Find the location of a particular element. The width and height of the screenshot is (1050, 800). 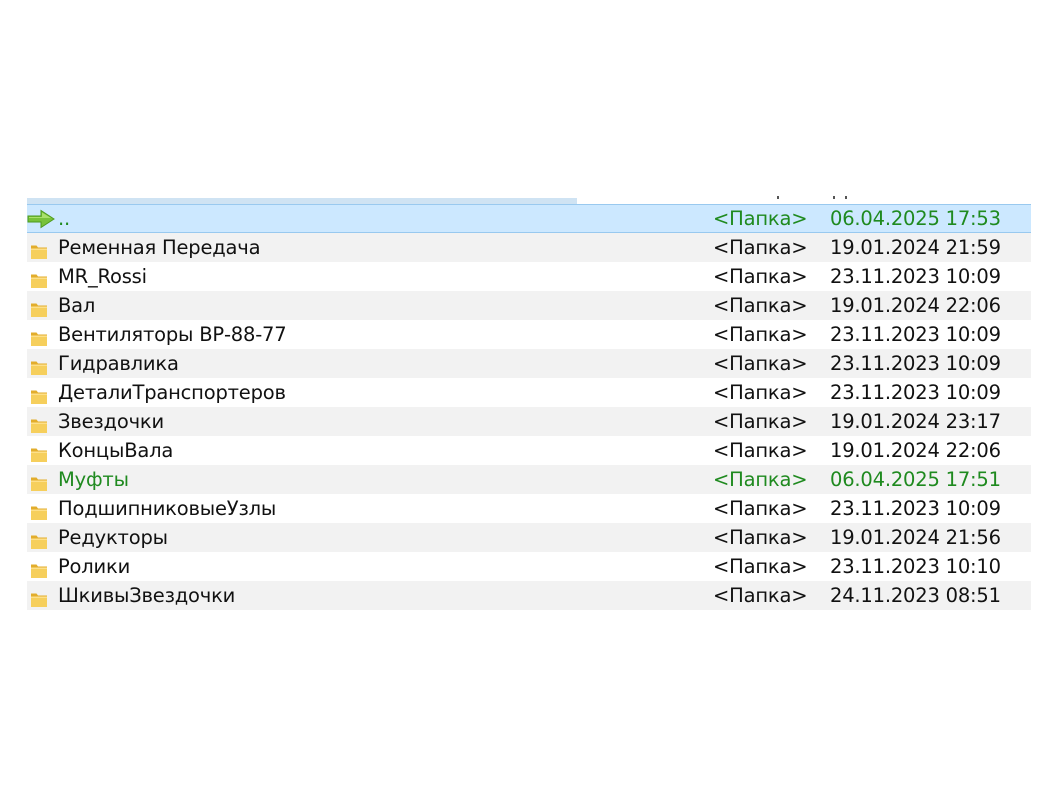

file-date: 24.11.2023 08:51 is located at coordinates (915, 595).